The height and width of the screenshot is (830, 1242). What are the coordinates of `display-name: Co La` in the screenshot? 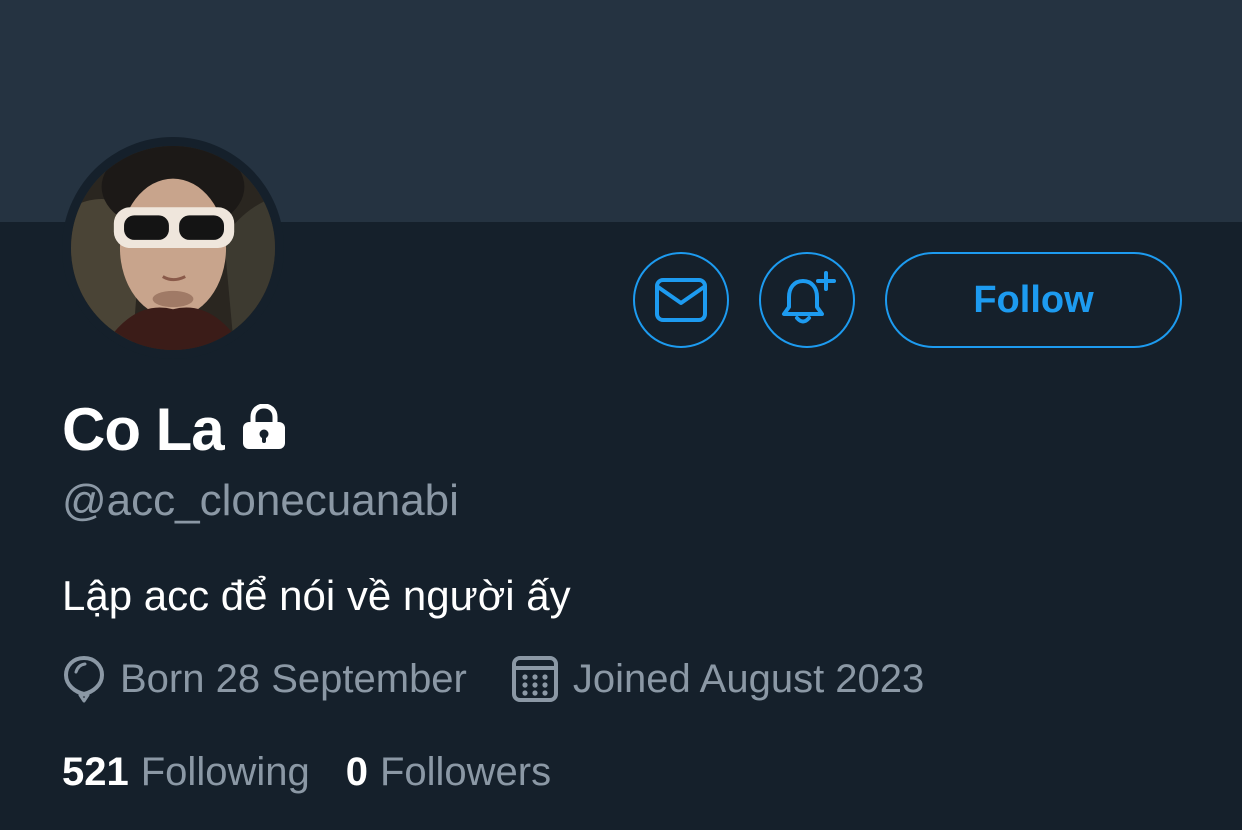 It's located at (143, 429).